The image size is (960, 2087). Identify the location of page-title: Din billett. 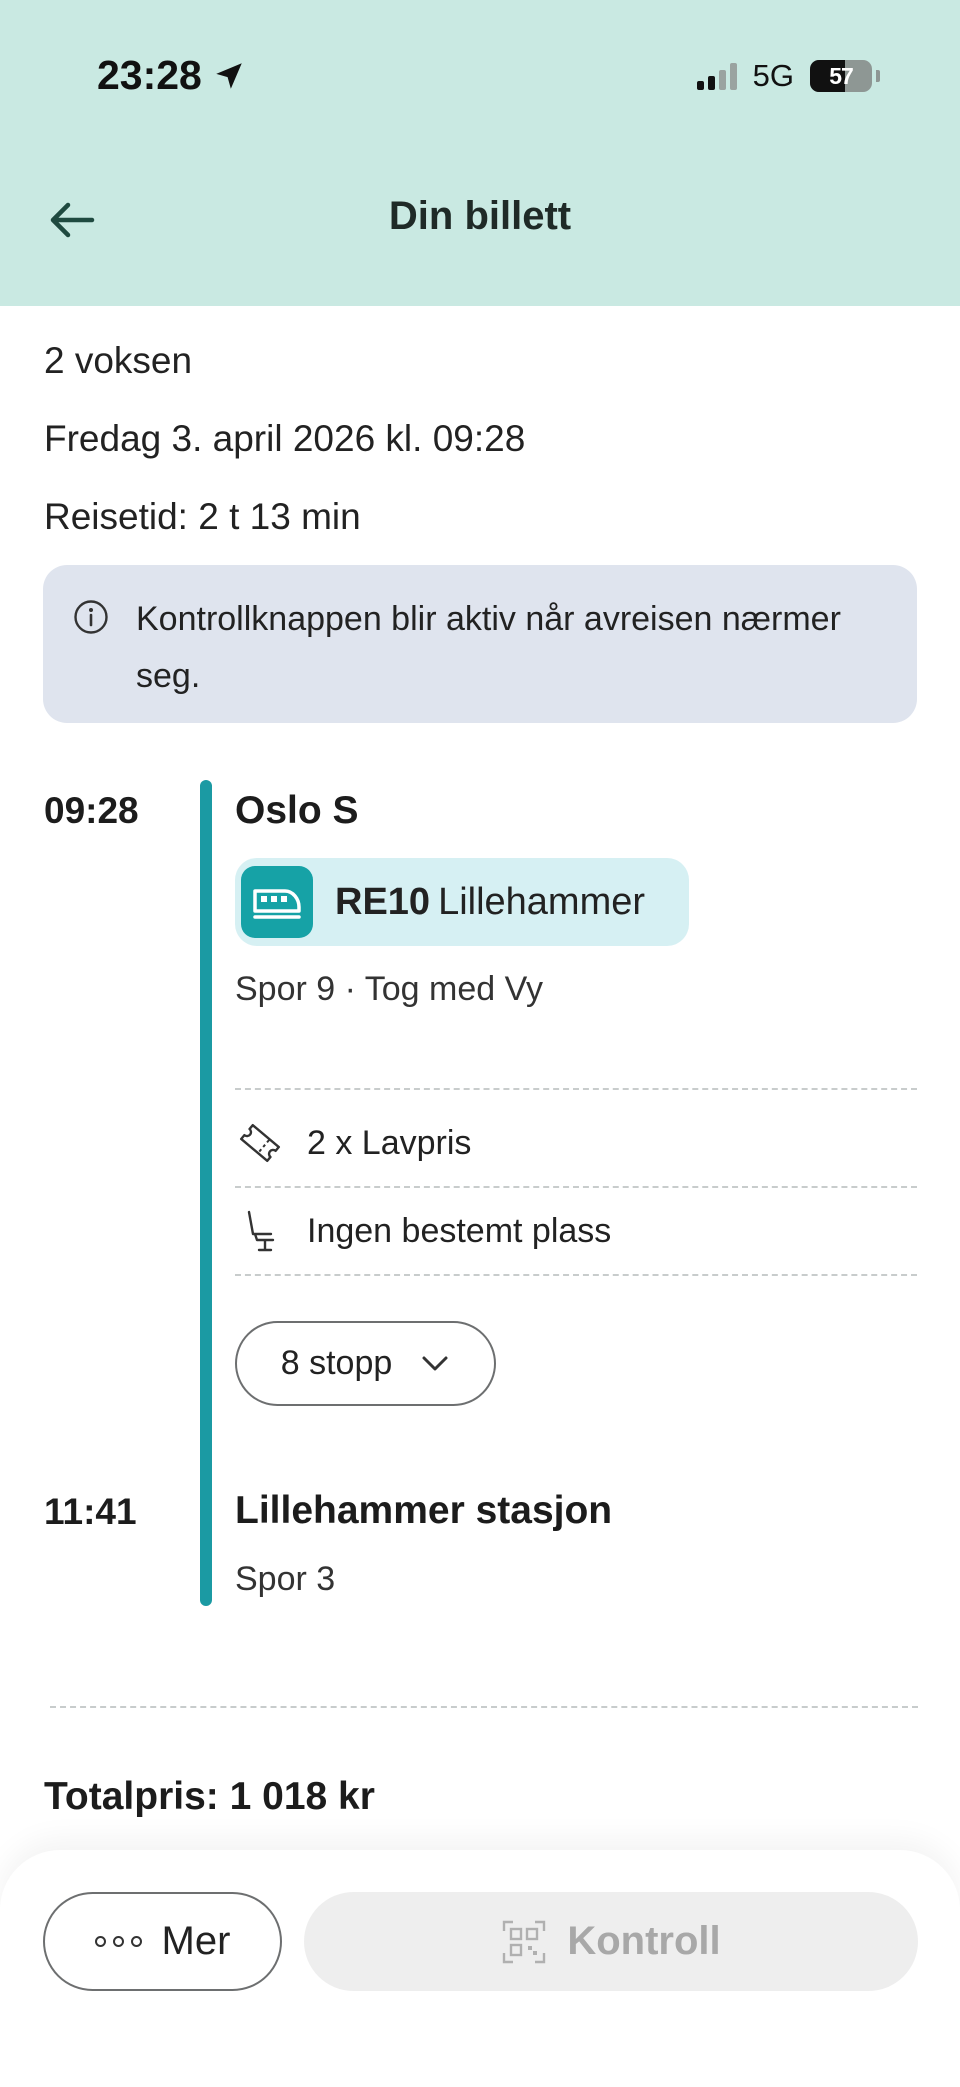
(480, 216).